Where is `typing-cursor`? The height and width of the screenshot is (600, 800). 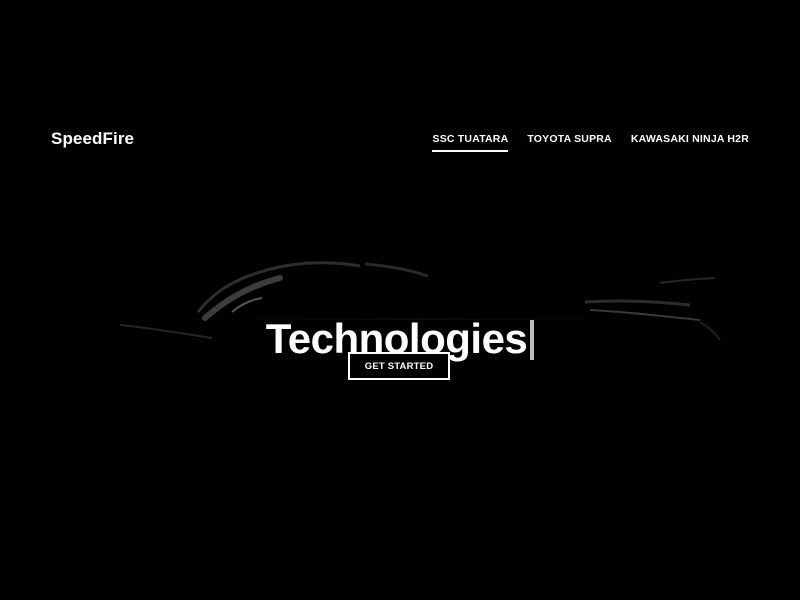 typing-cursor is located at coordinates (532, 340).